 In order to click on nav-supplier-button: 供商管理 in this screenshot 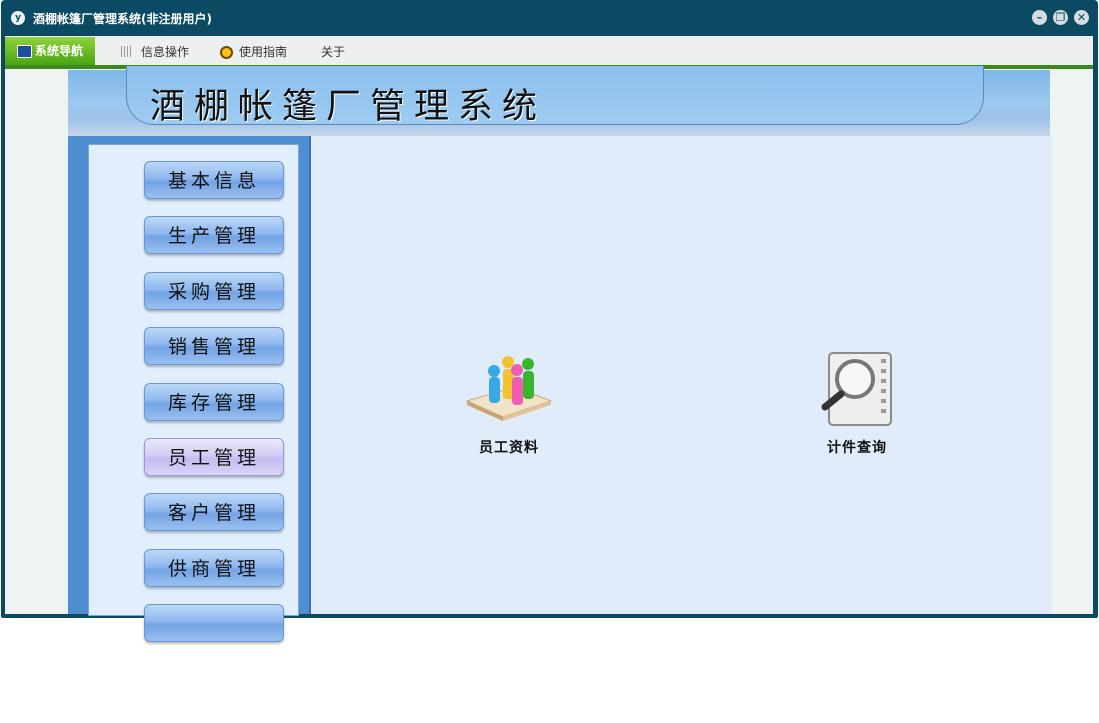, I will do `click(214, 568)`.